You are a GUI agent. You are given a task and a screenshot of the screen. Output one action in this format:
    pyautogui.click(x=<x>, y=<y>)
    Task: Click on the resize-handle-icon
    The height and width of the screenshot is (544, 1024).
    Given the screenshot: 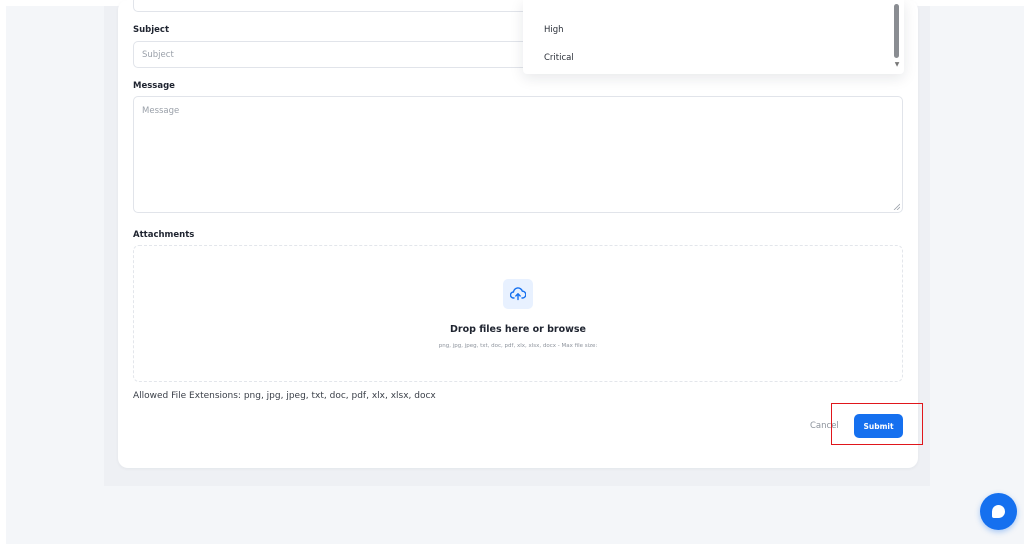 What is the action you would take?
    pyautogui.click(x=896, y=206)
    